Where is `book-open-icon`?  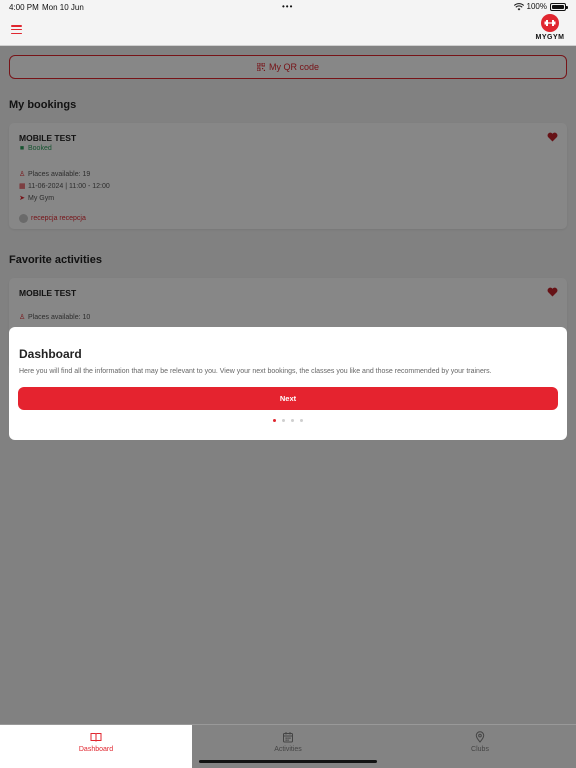
book-open-icon is located at coordinates (96, 737).